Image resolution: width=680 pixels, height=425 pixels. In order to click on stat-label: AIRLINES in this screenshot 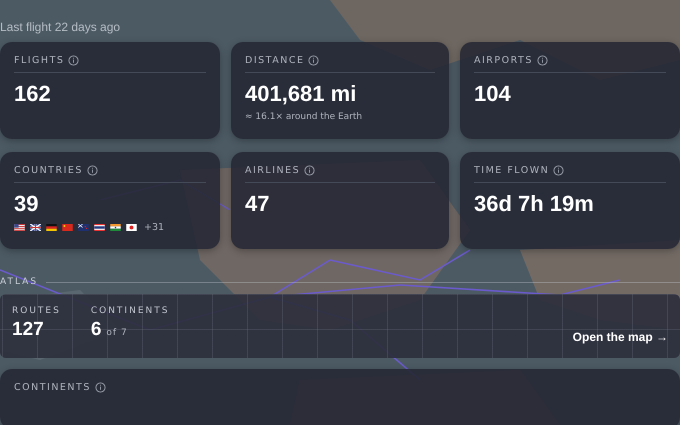, I will do `click(272, 170)`.